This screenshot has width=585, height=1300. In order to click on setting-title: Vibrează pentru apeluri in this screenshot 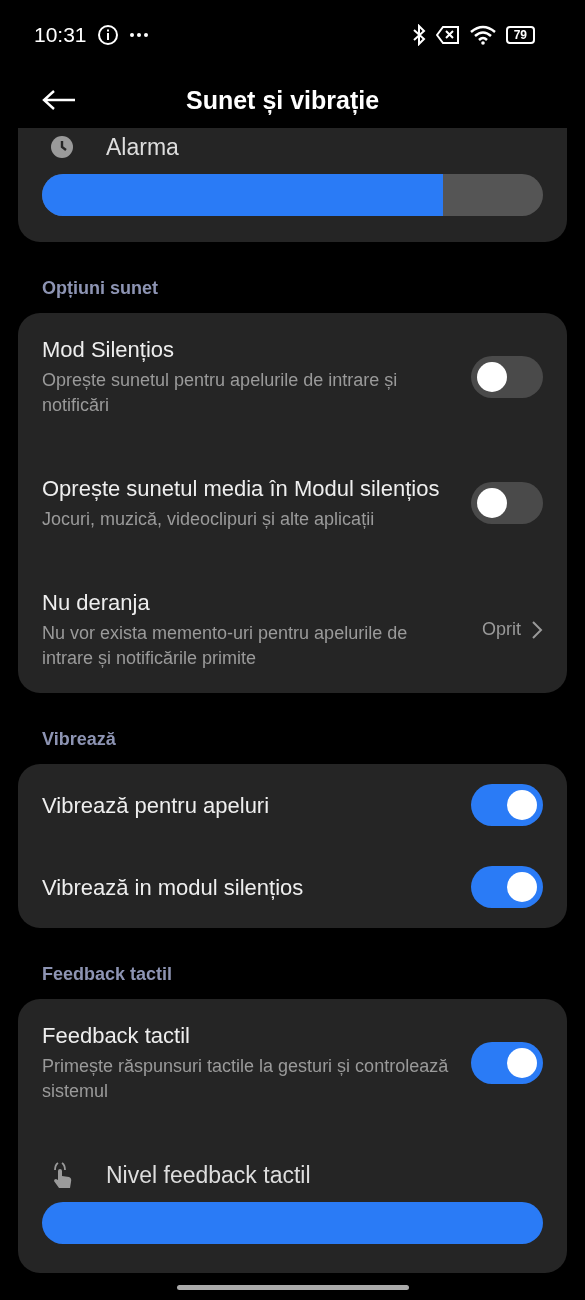, I will do `click(156, 805)`.